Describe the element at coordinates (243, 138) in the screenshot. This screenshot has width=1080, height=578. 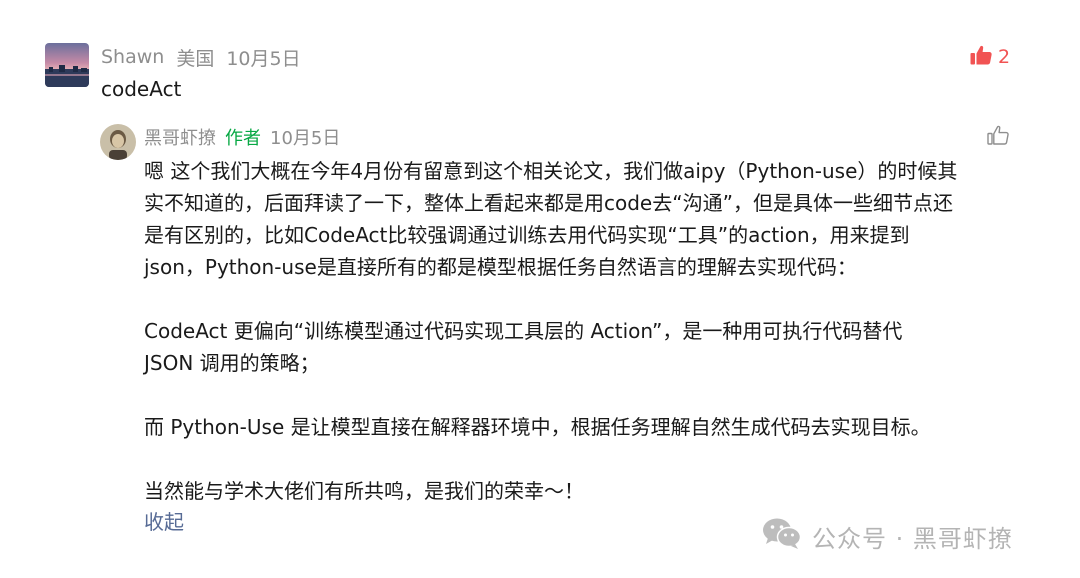
I see `author-badge: 作者` at that location.